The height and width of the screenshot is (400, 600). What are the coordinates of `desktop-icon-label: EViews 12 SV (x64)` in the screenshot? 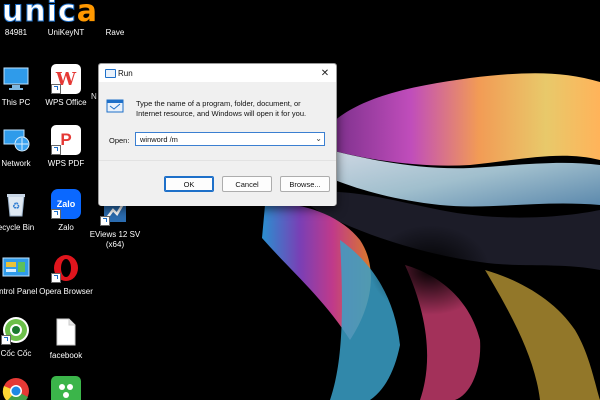 It's located at (115, 239).